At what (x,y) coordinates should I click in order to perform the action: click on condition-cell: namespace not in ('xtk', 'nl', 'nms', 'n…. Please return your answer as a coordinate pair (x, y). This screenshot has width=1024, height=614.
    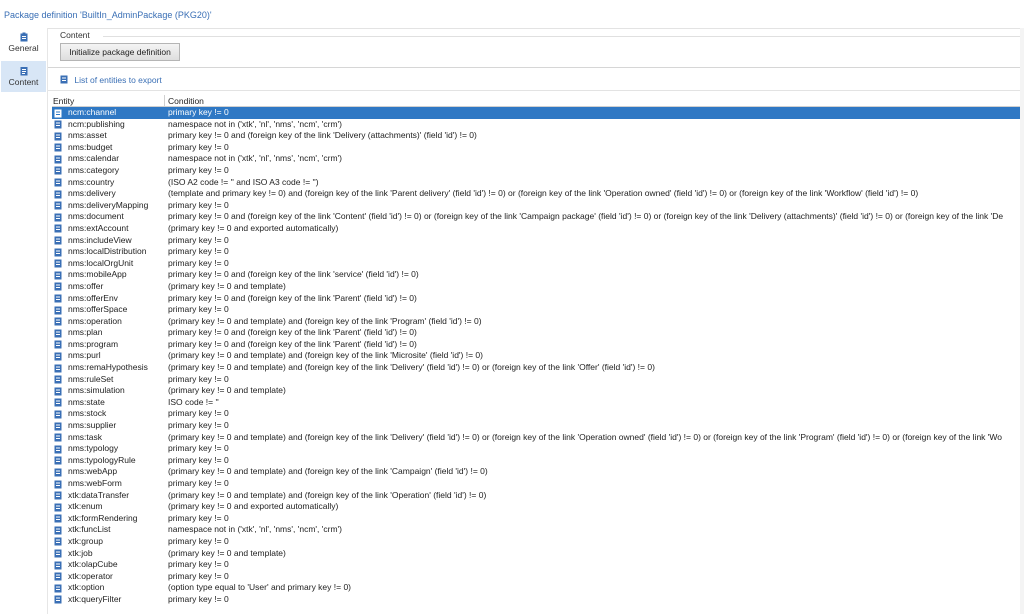
    Looking at the image, I should click on (255, 158).